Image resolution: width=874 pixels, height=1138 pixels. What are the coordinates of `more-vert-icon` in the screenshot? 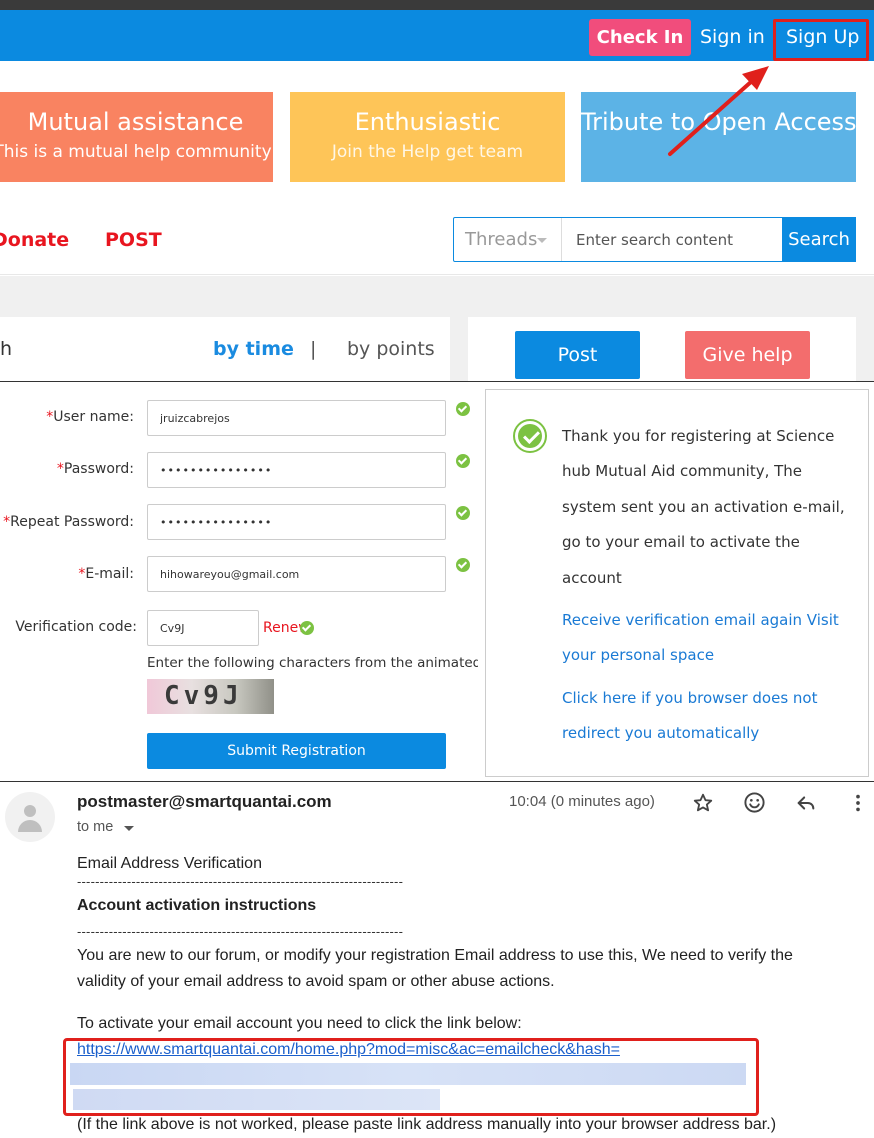 It's located at (858, 803).